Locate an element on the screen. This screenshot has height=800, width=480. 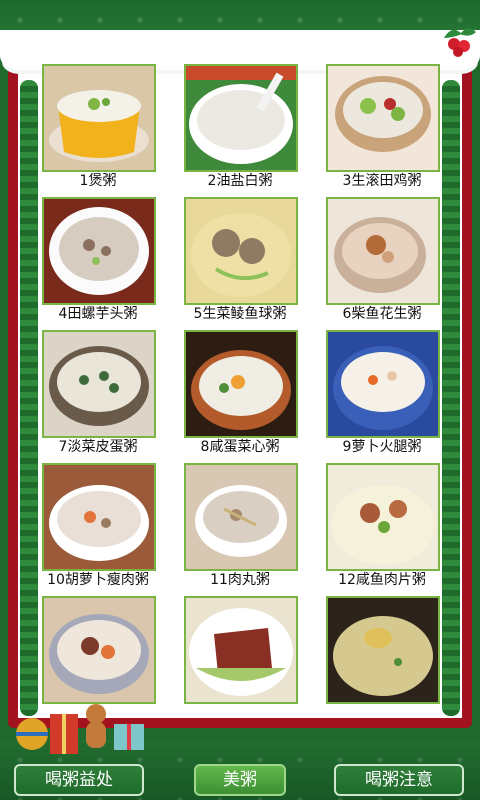
porridge-item-11: 11肉丸粥 is located at coordinates (241, 526).